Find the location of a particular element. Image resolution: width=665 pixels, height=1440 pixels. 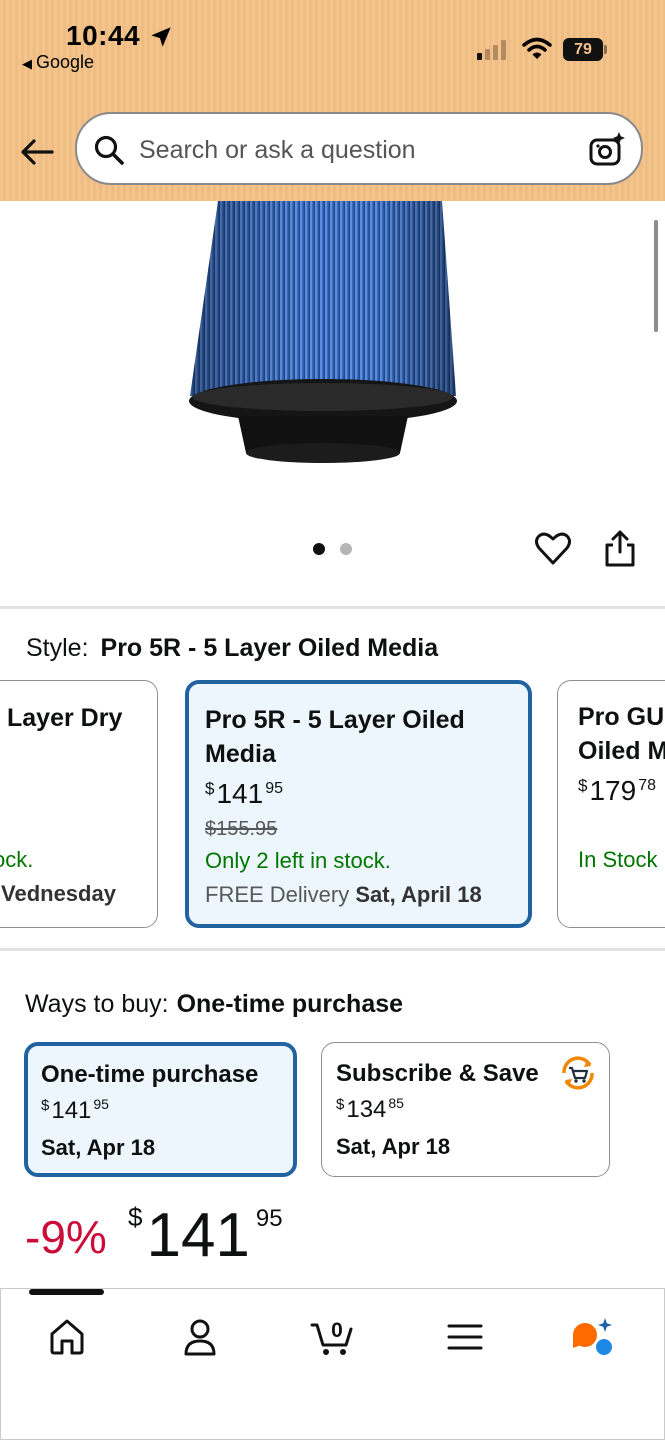

discount-percent: -9% is located at coordinates (66, 1237).